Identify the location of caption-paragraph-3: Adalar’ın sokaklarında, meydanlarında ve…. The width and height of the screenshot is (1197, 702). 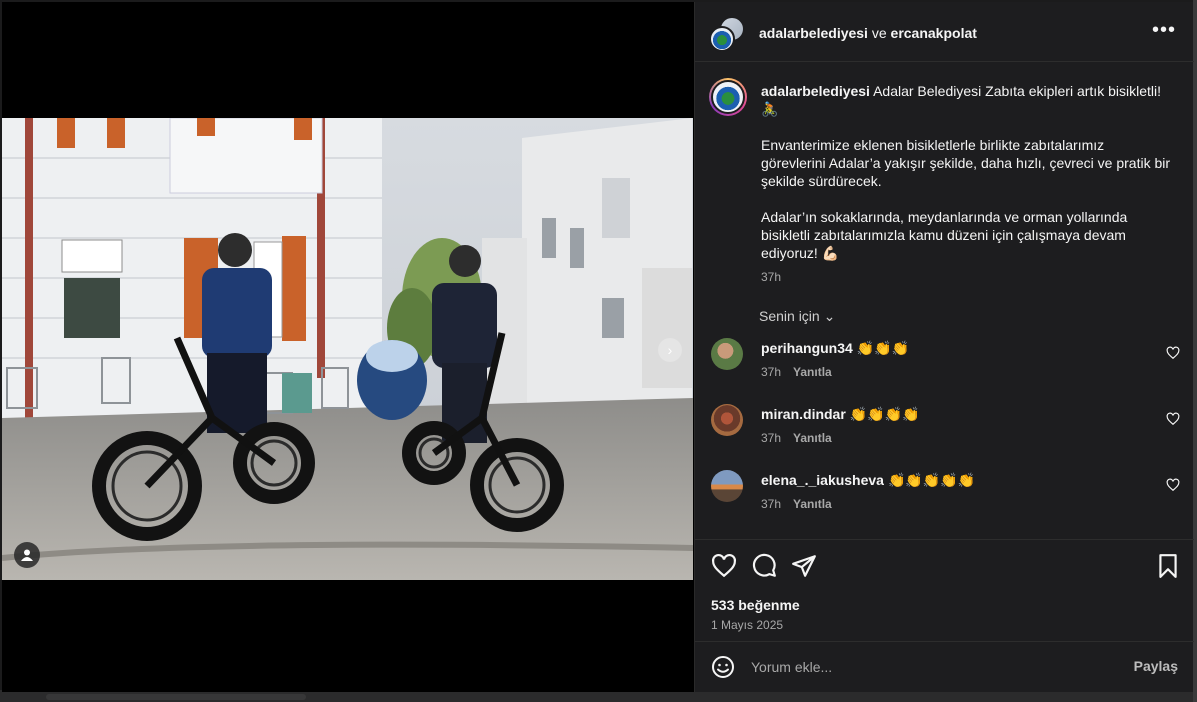
(944, 235).